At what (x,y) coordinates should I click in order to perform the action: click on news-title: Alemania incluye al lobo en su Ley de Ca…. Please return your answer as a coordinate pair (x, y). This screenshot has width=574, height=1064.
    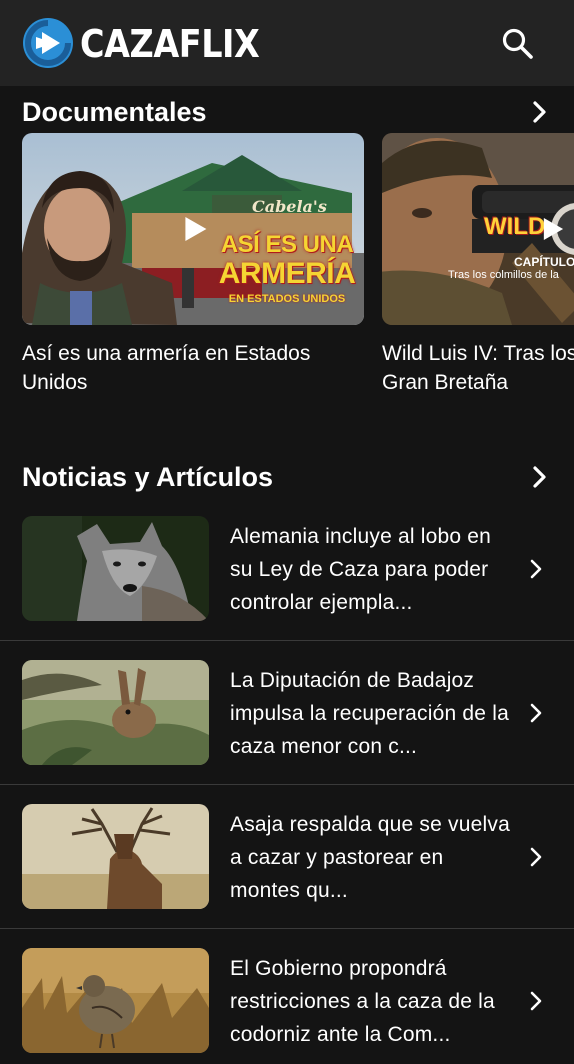
    Looking at the image, I should click on (372, 569).